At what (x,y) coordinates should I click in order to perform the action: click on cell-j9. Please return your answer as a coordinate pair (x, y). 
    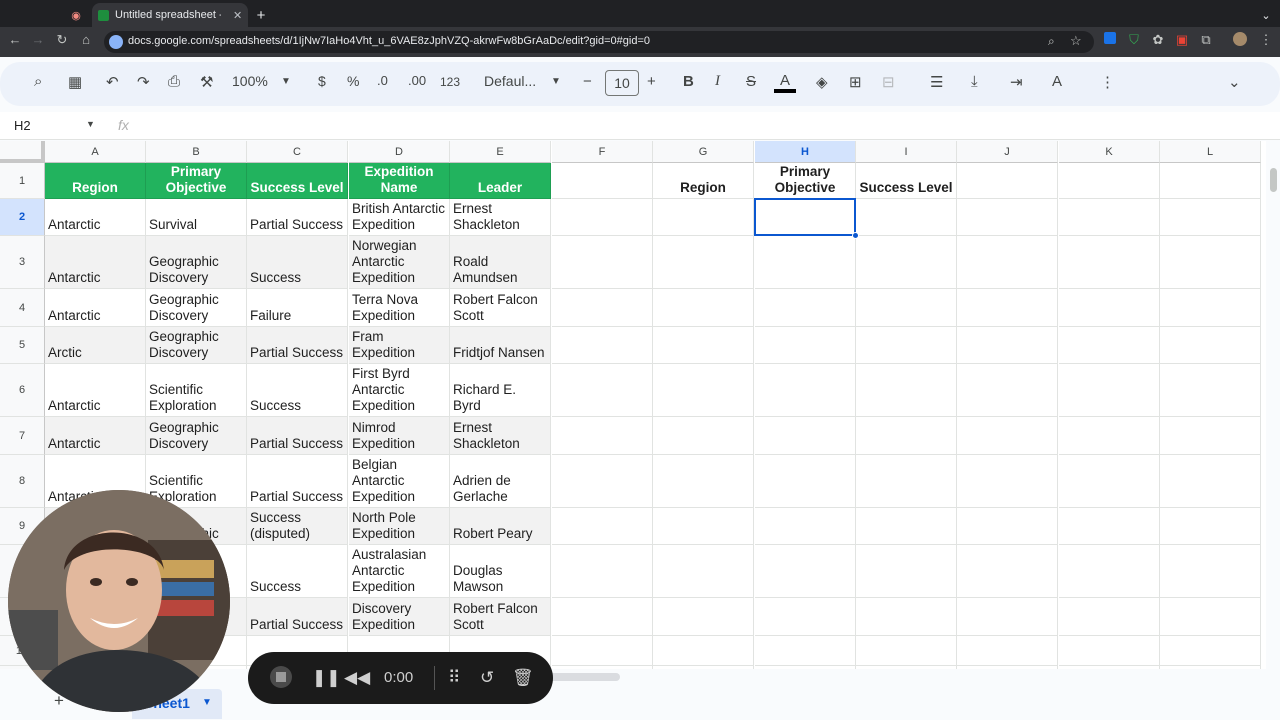
    Looking at the image, I should click on (1007, 526).